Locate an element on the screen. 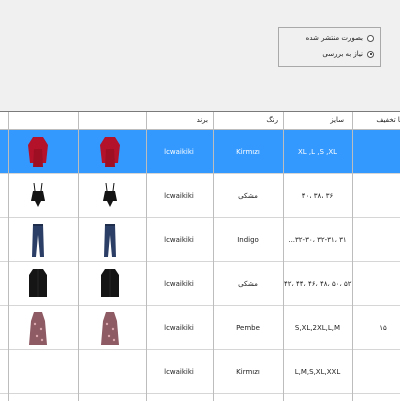  cell-sizes: XL ,L ,S ,XL is located at coordinates (317, 152).